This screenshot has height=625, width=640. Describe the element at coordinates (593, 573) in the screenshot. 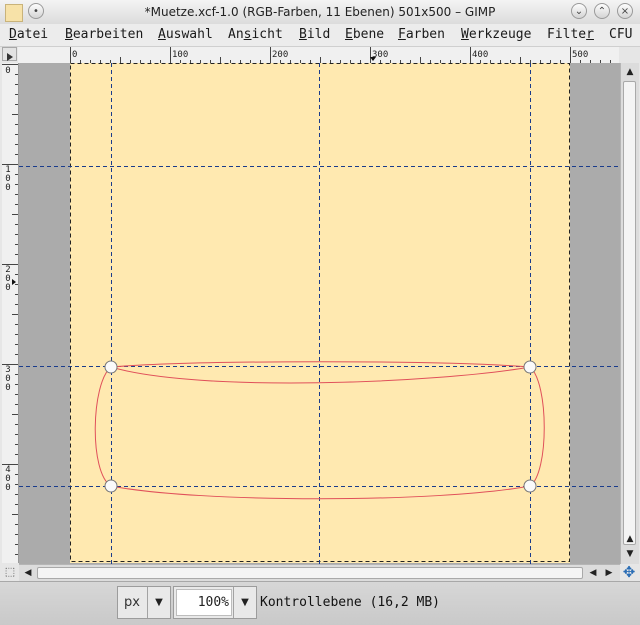

I see `scroll-left-small-button: ◀` at that location.